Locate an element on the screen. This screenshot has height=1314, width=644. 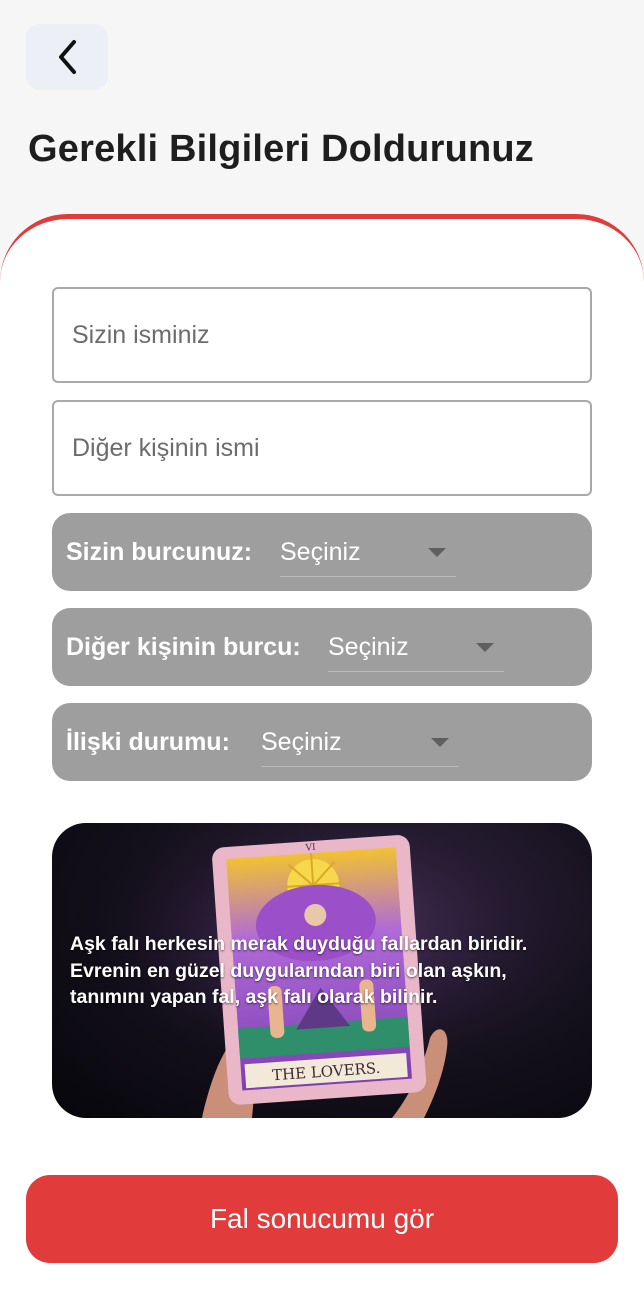
your-zodiac-label: Sizin burcunuz: is located at coordinates (159, 551).